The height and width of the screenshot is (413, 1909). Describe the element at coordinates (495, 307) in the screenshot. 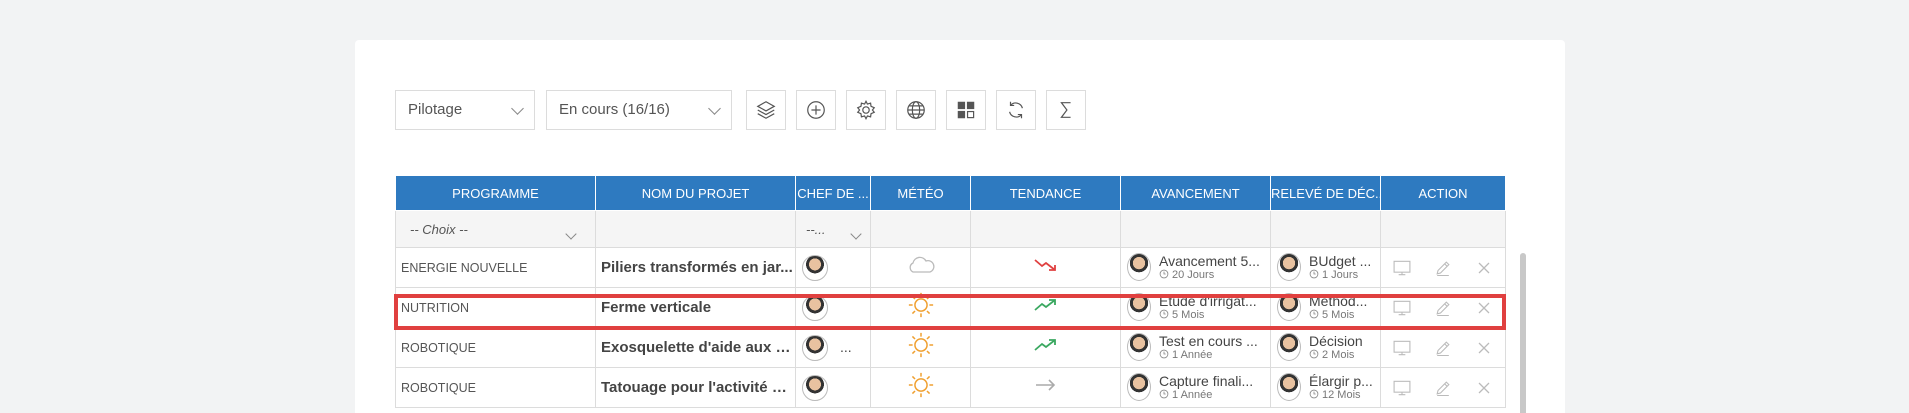

I see `programme-cell: NUTRITION` at that location.